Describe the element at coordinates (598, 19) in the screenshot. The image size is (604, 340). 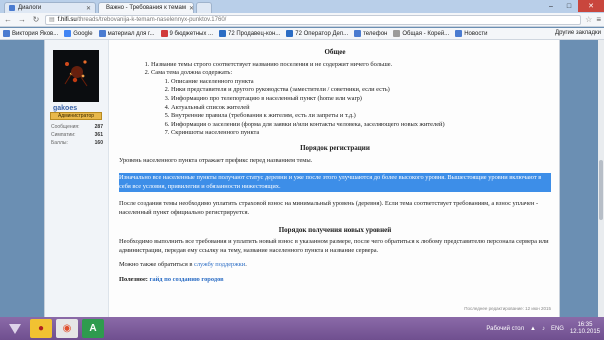
I see `menu-icon: ≡` at that location.